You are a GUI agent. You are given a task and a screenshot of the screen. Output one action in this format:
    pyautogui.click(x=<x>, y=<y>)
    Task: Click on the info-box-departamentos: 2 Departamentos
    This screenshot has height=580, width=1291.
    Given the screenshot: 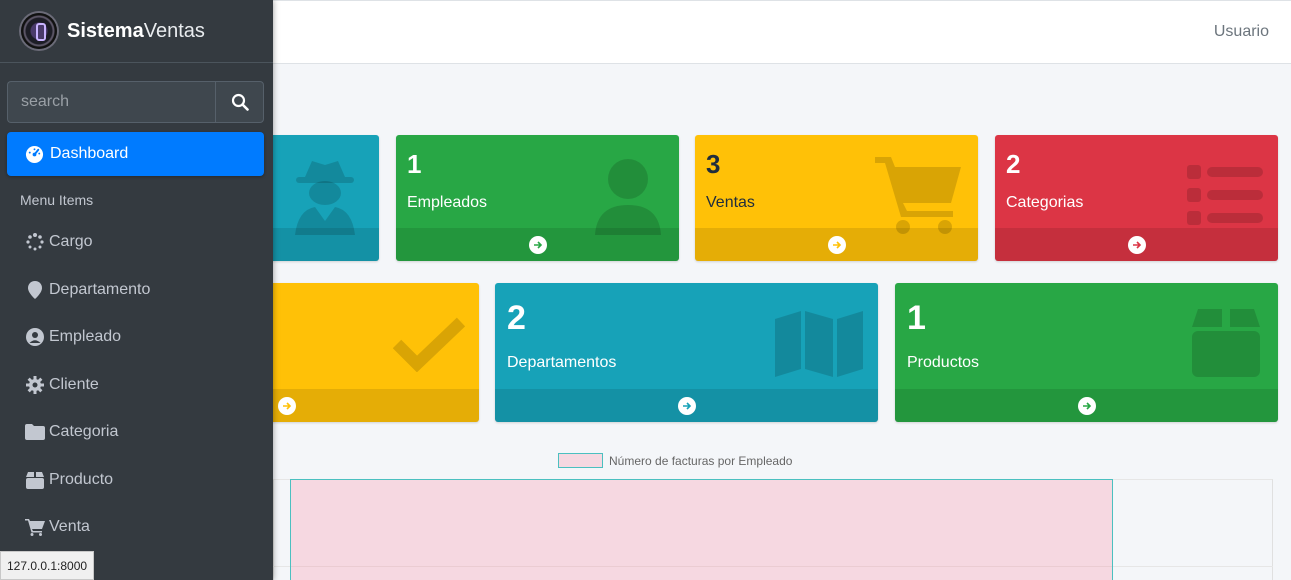 What is the action you would take?
    pyautogui.click(x=686, y=352)
    